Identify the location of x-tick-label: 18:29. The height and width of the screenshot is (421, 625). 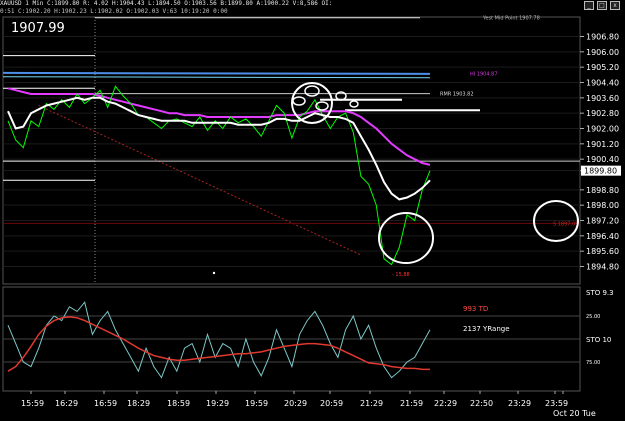
(138, 403).